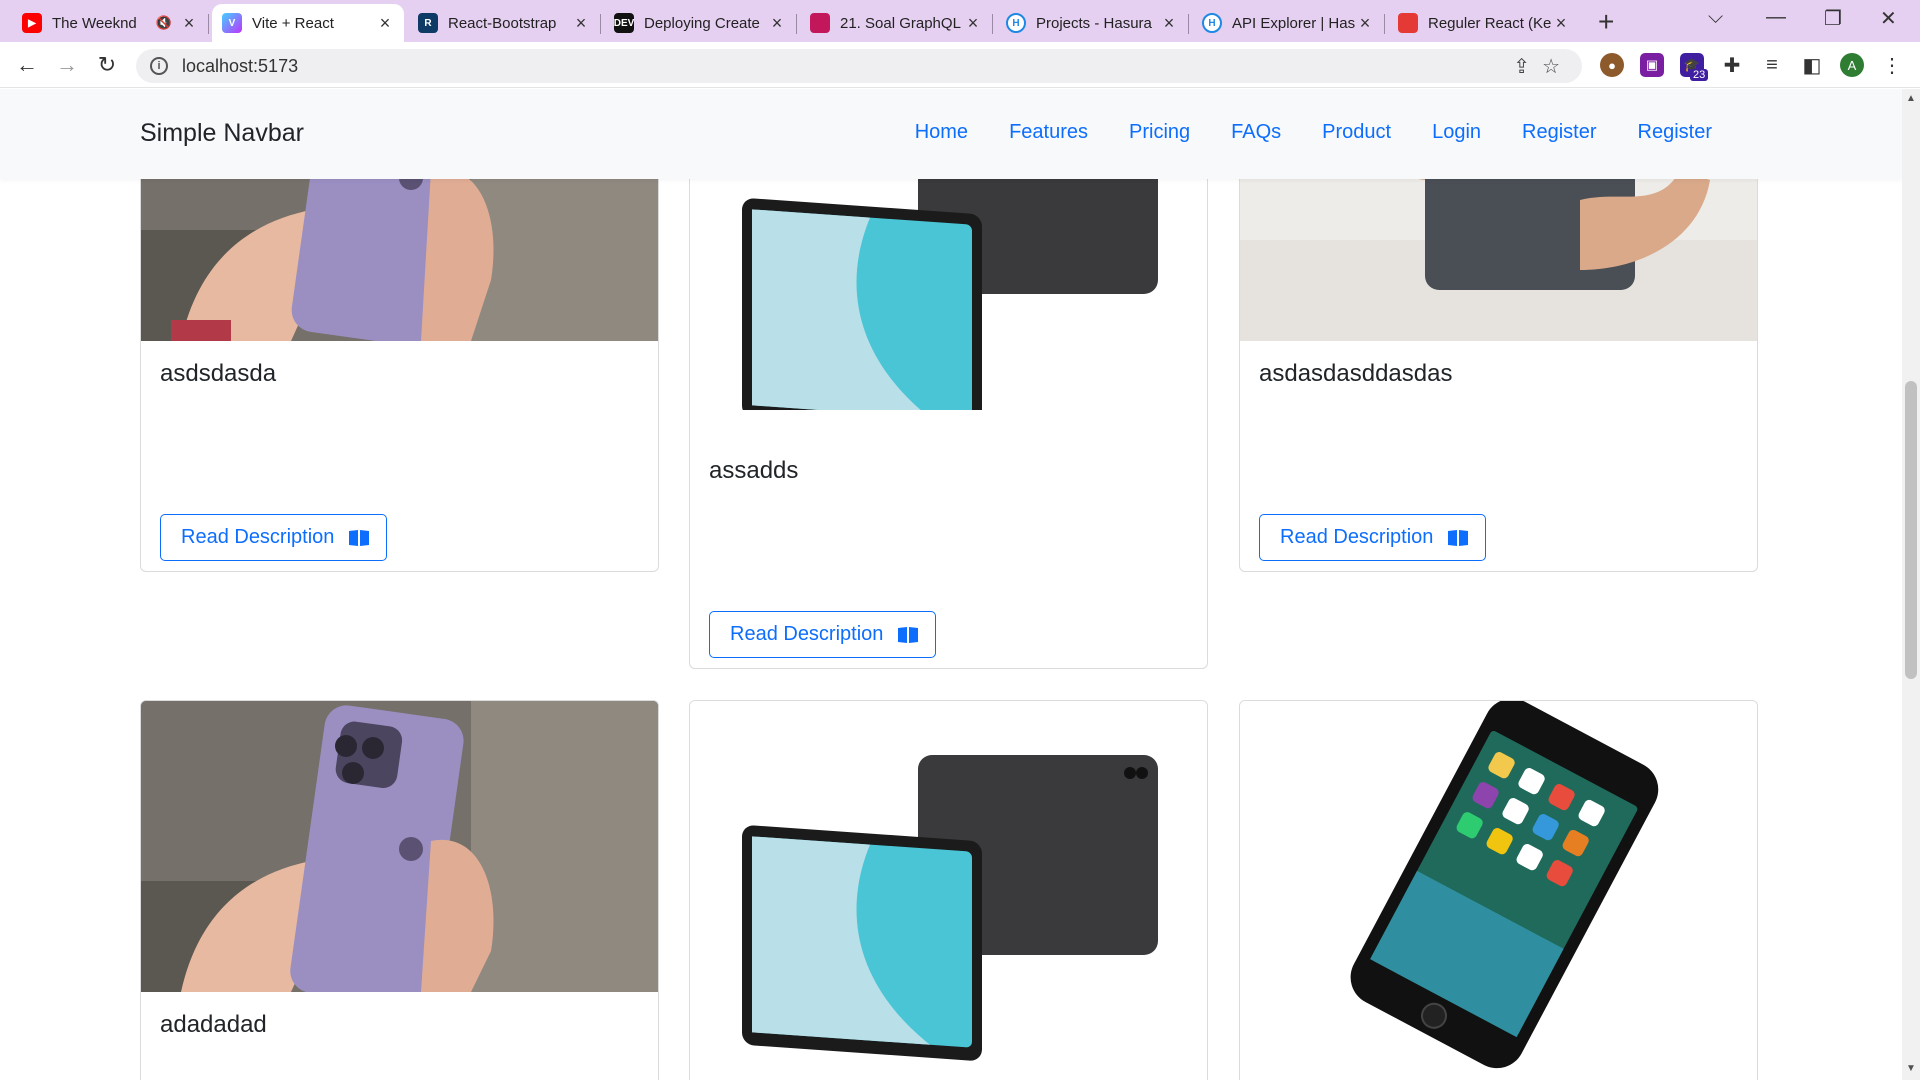 This screenshot has width=1920, height=1080. Describe the element at coordinates (1456, 132) in the screenshot. I see `nav-link-login: Login` at that location.